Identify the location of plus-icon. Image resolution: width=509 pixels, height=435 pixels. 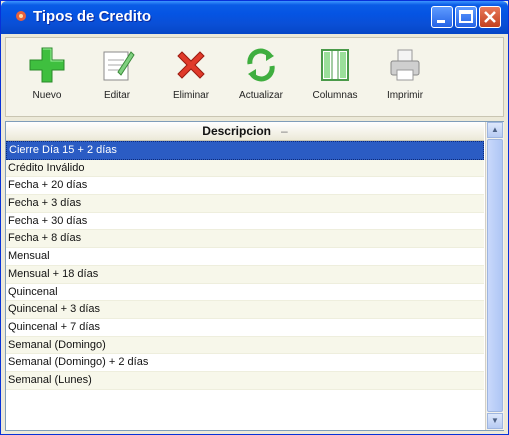
(47, 65).